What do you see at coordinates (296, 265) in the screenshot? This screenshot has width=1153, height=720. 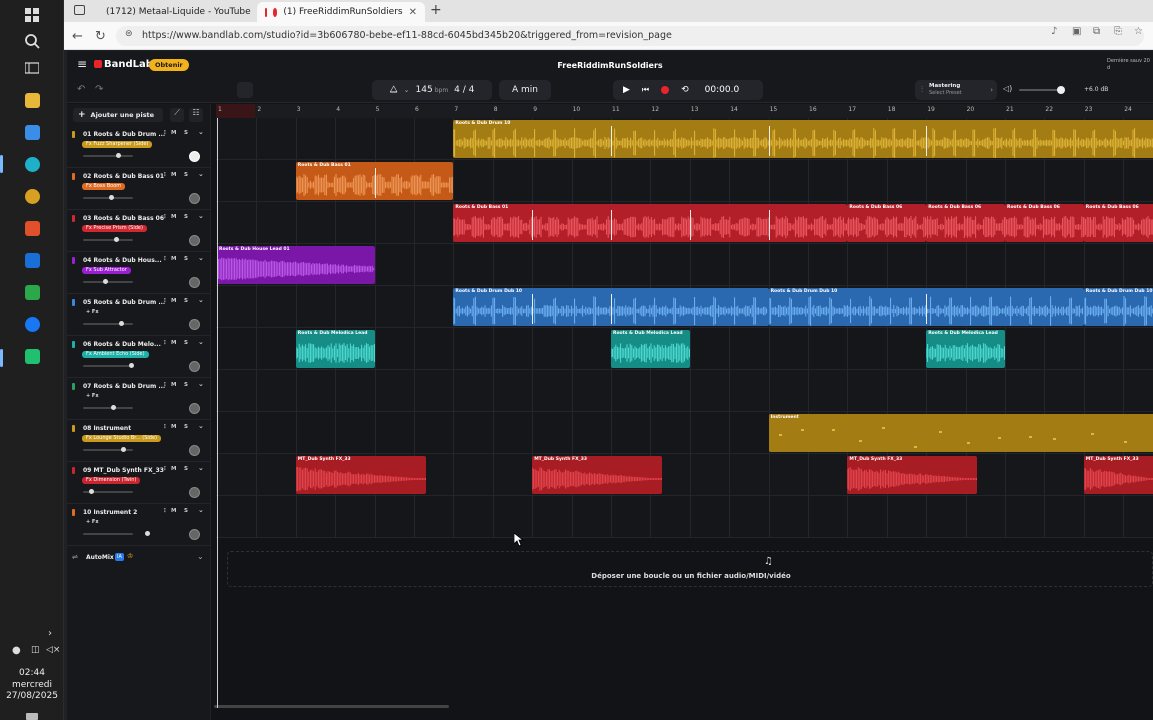 I see `audio-clip: Roots & Dub House Lead 01` at bounding box center [296, 265].